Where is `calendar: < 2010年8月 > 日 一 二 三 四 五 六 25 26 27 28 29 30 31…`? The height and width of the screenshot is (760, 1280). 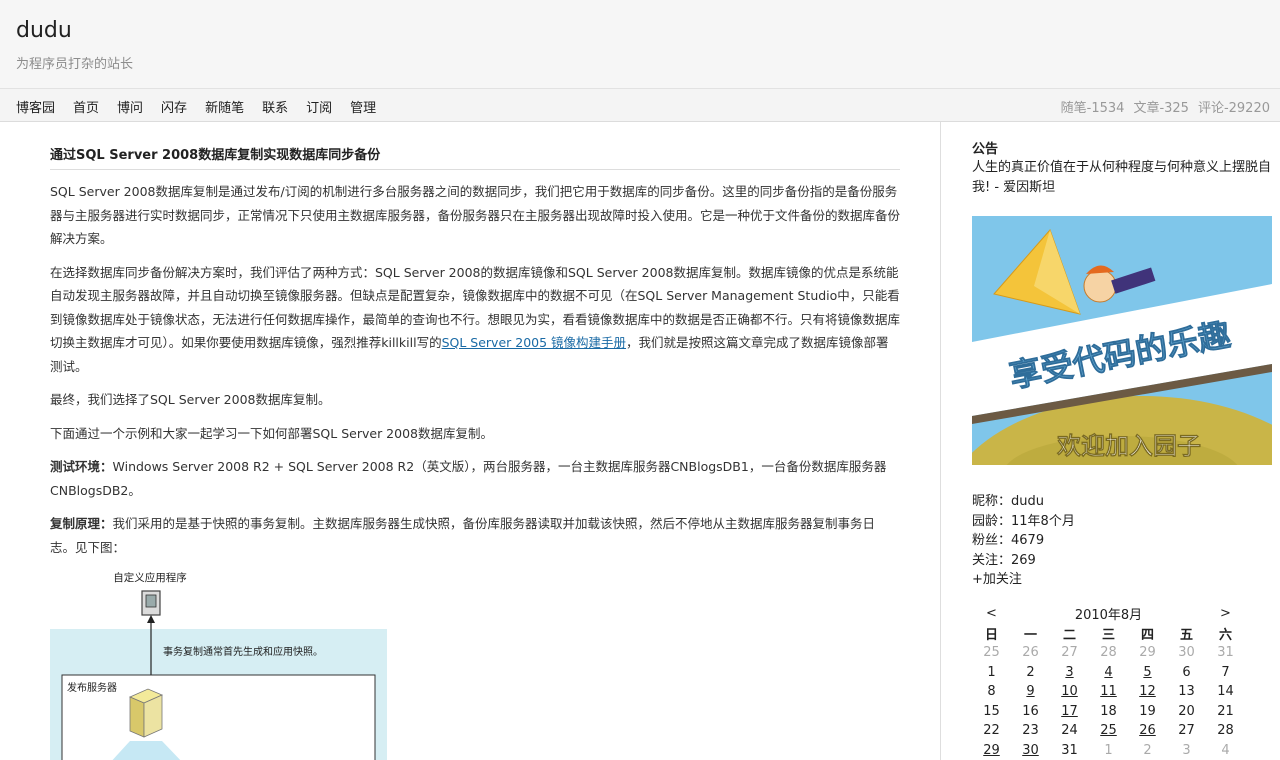 calendar: < 2010年8月 > 日 一 二 三 四 五 六 25 26 27 28 29 30 31… is located at coordinates (1108, 682).